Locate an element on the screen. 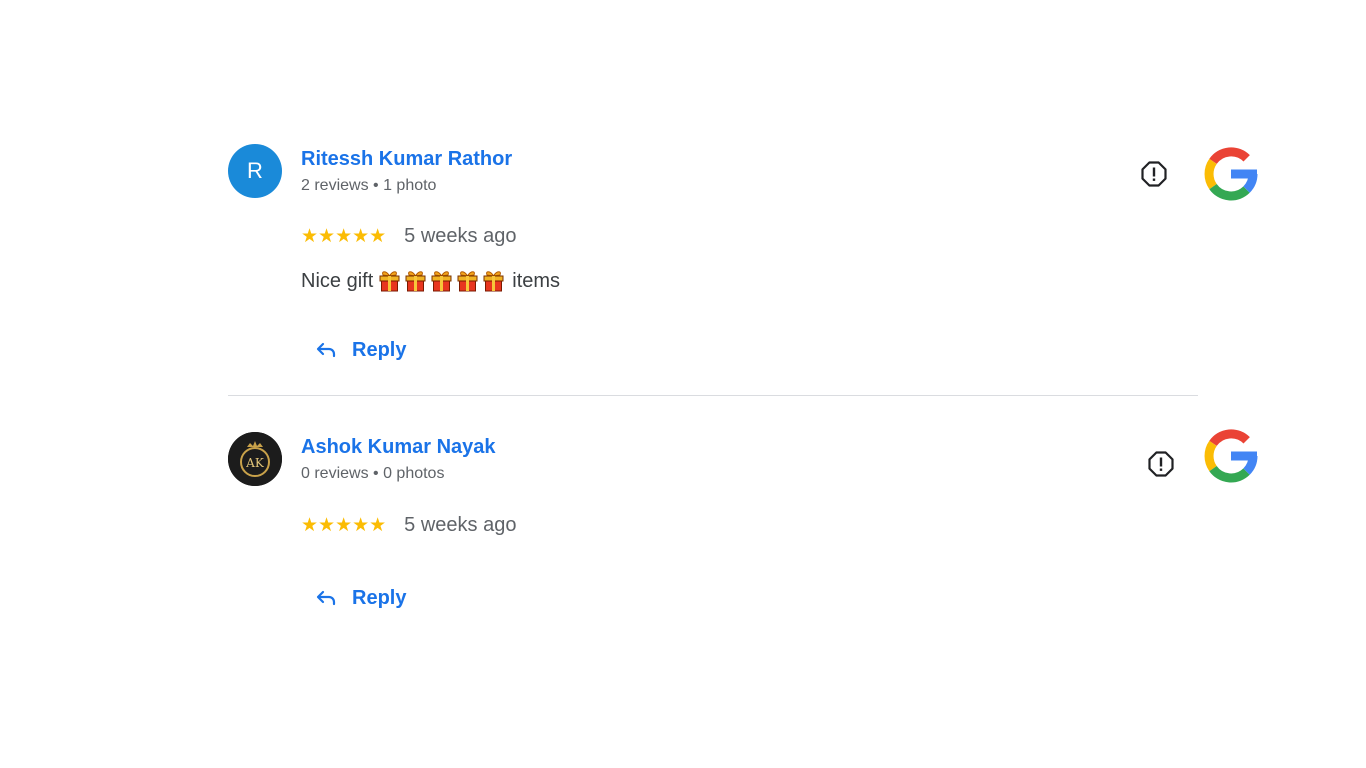  author-name: Ashok Kumar Nayak is located at coordinates (398, 447).